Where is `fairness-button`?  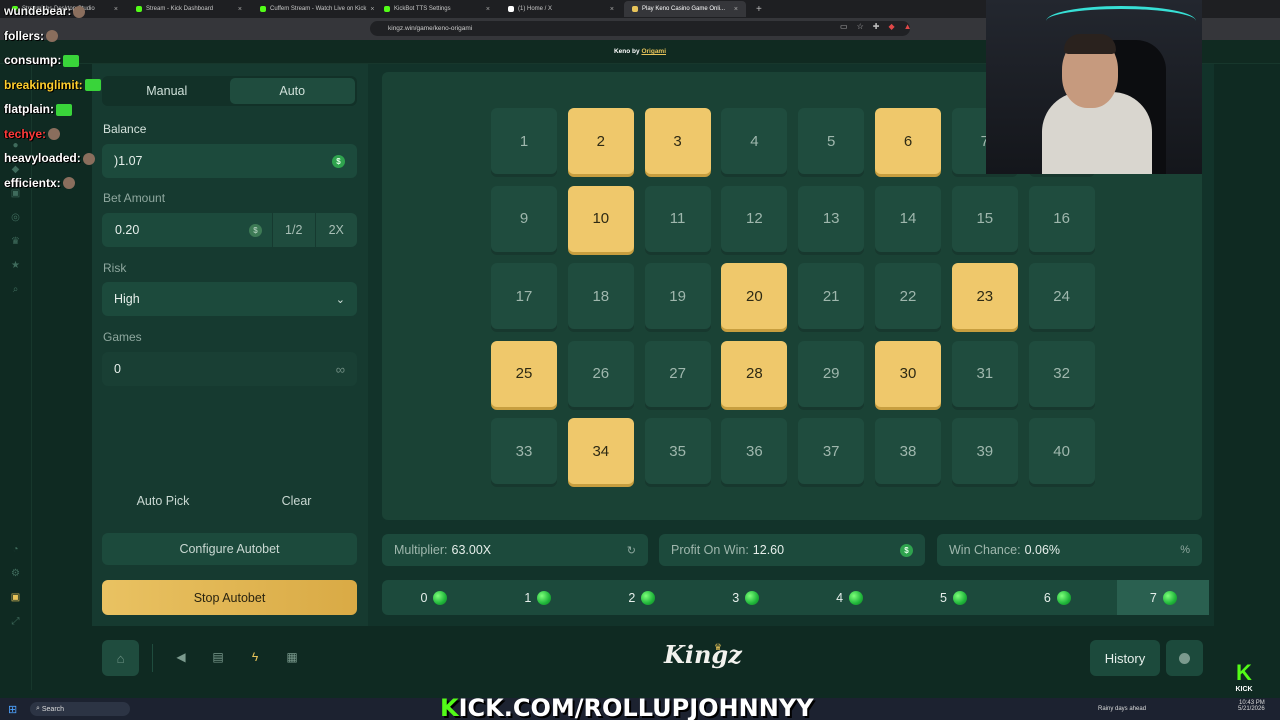
fairness-button is located at coordinates (1184, 658).